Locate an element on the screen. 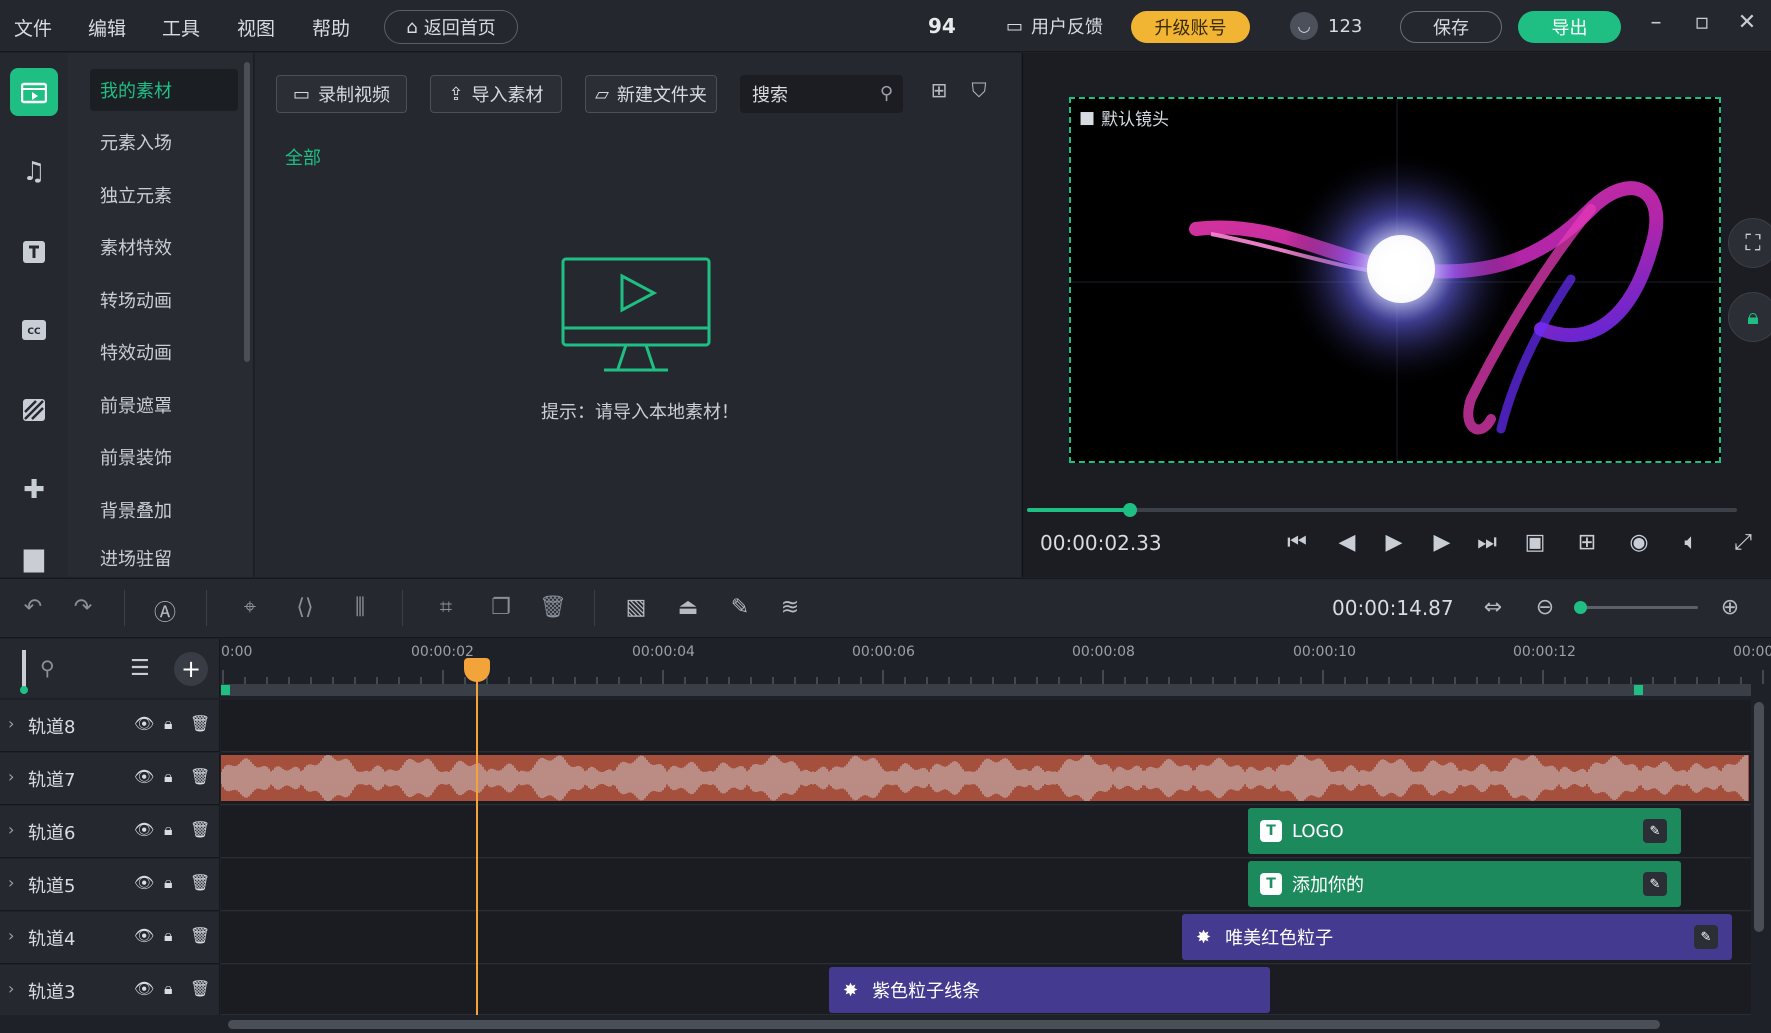 Image resolution: width=1771 pixels, height=1033 pixels. upgrade-button: 升级账号 is located at coordinates (1190, 27).